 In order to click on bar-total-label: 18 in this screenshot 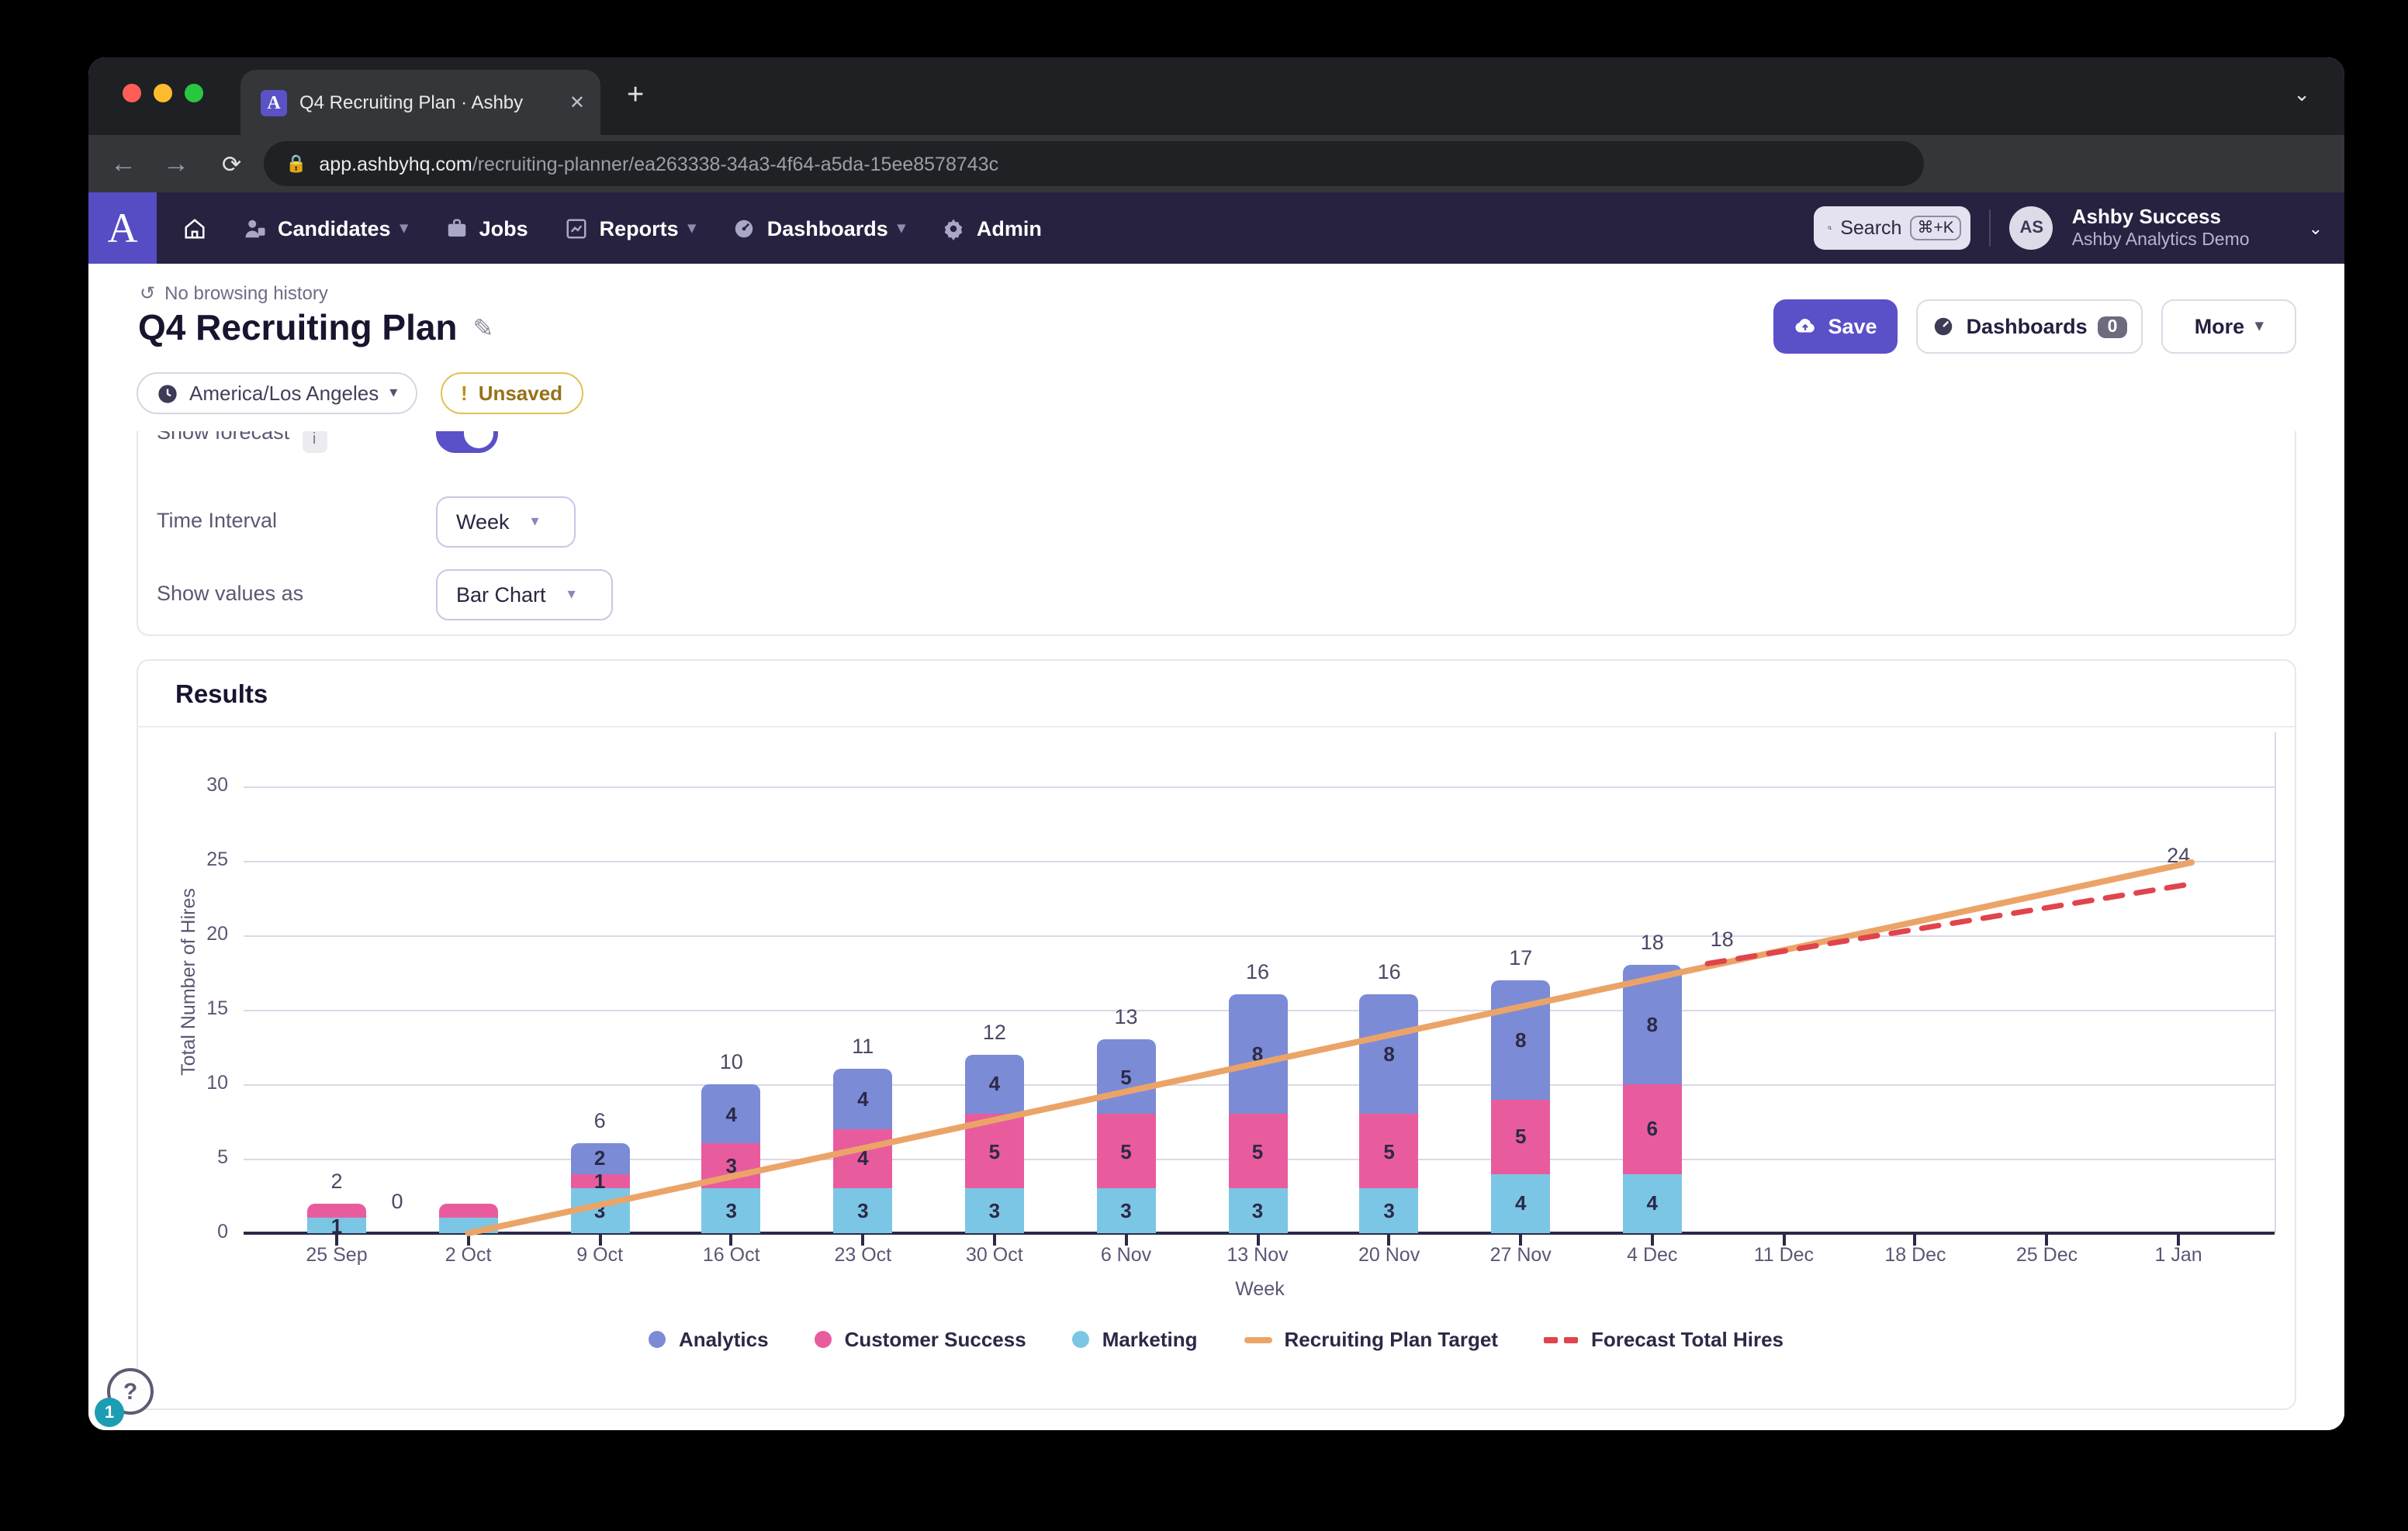, I will do `click(1652, 943)`.